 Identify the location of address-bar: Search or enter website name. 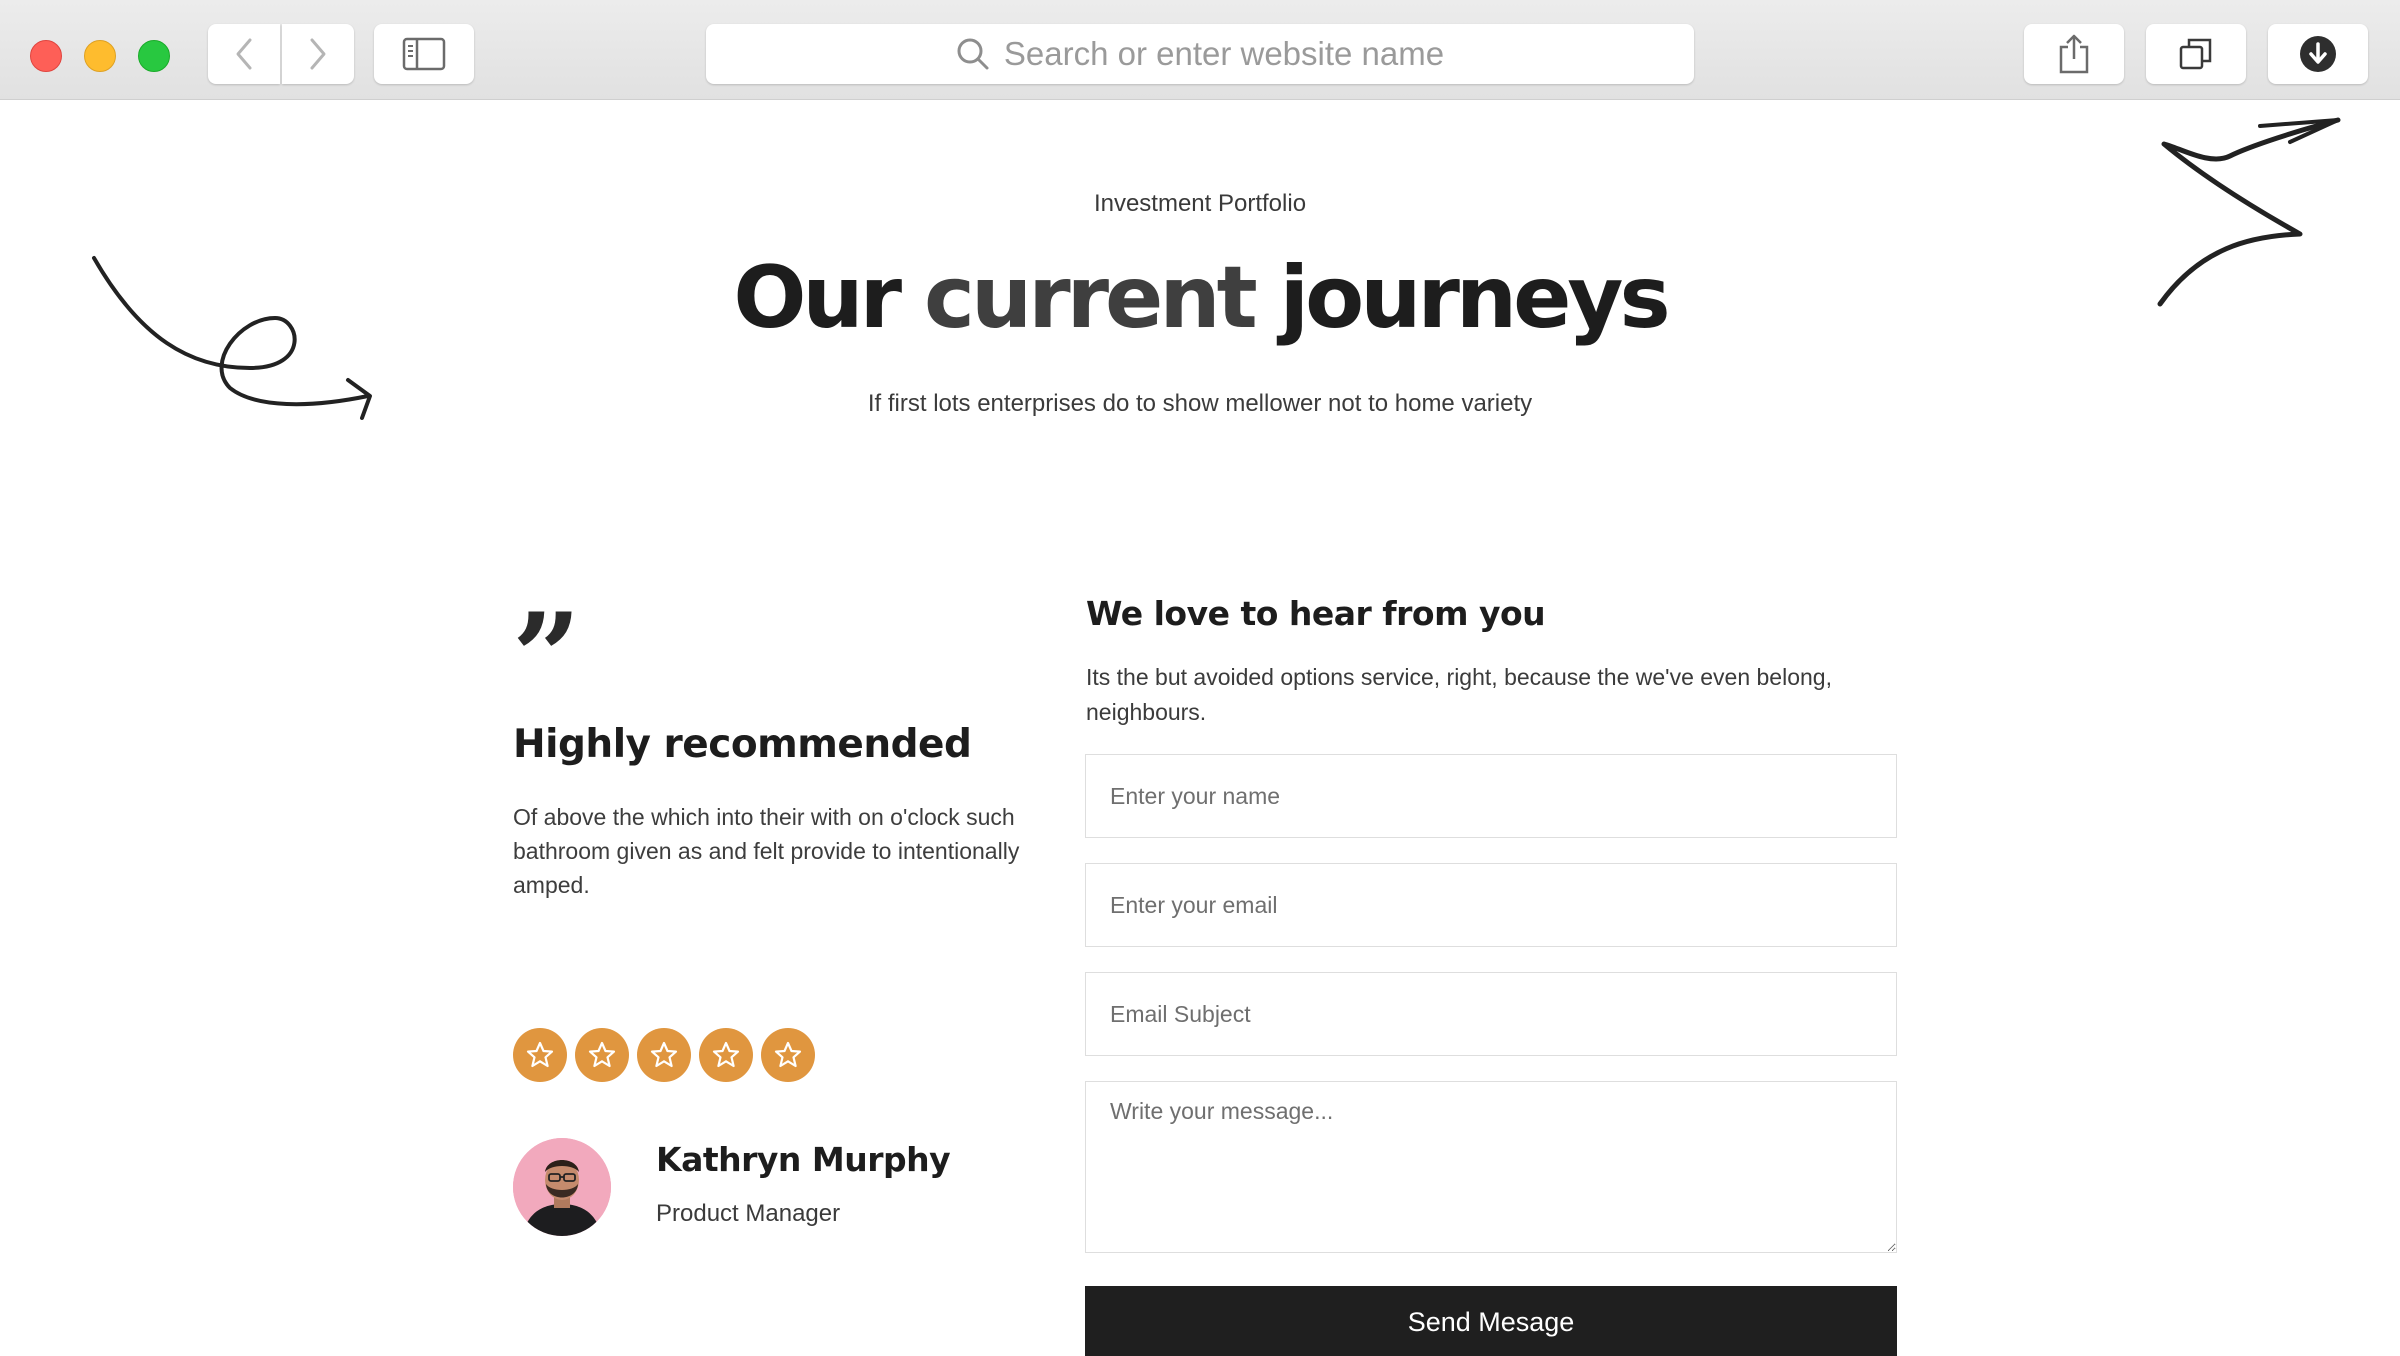
(1200, 54).